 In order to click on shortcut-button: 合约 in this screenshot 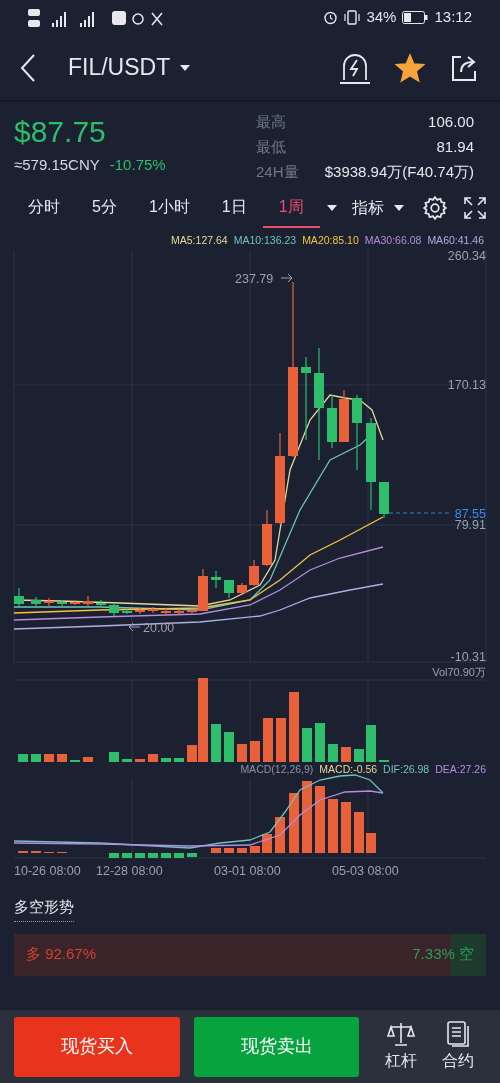, I will do `click(457, 1046)`.